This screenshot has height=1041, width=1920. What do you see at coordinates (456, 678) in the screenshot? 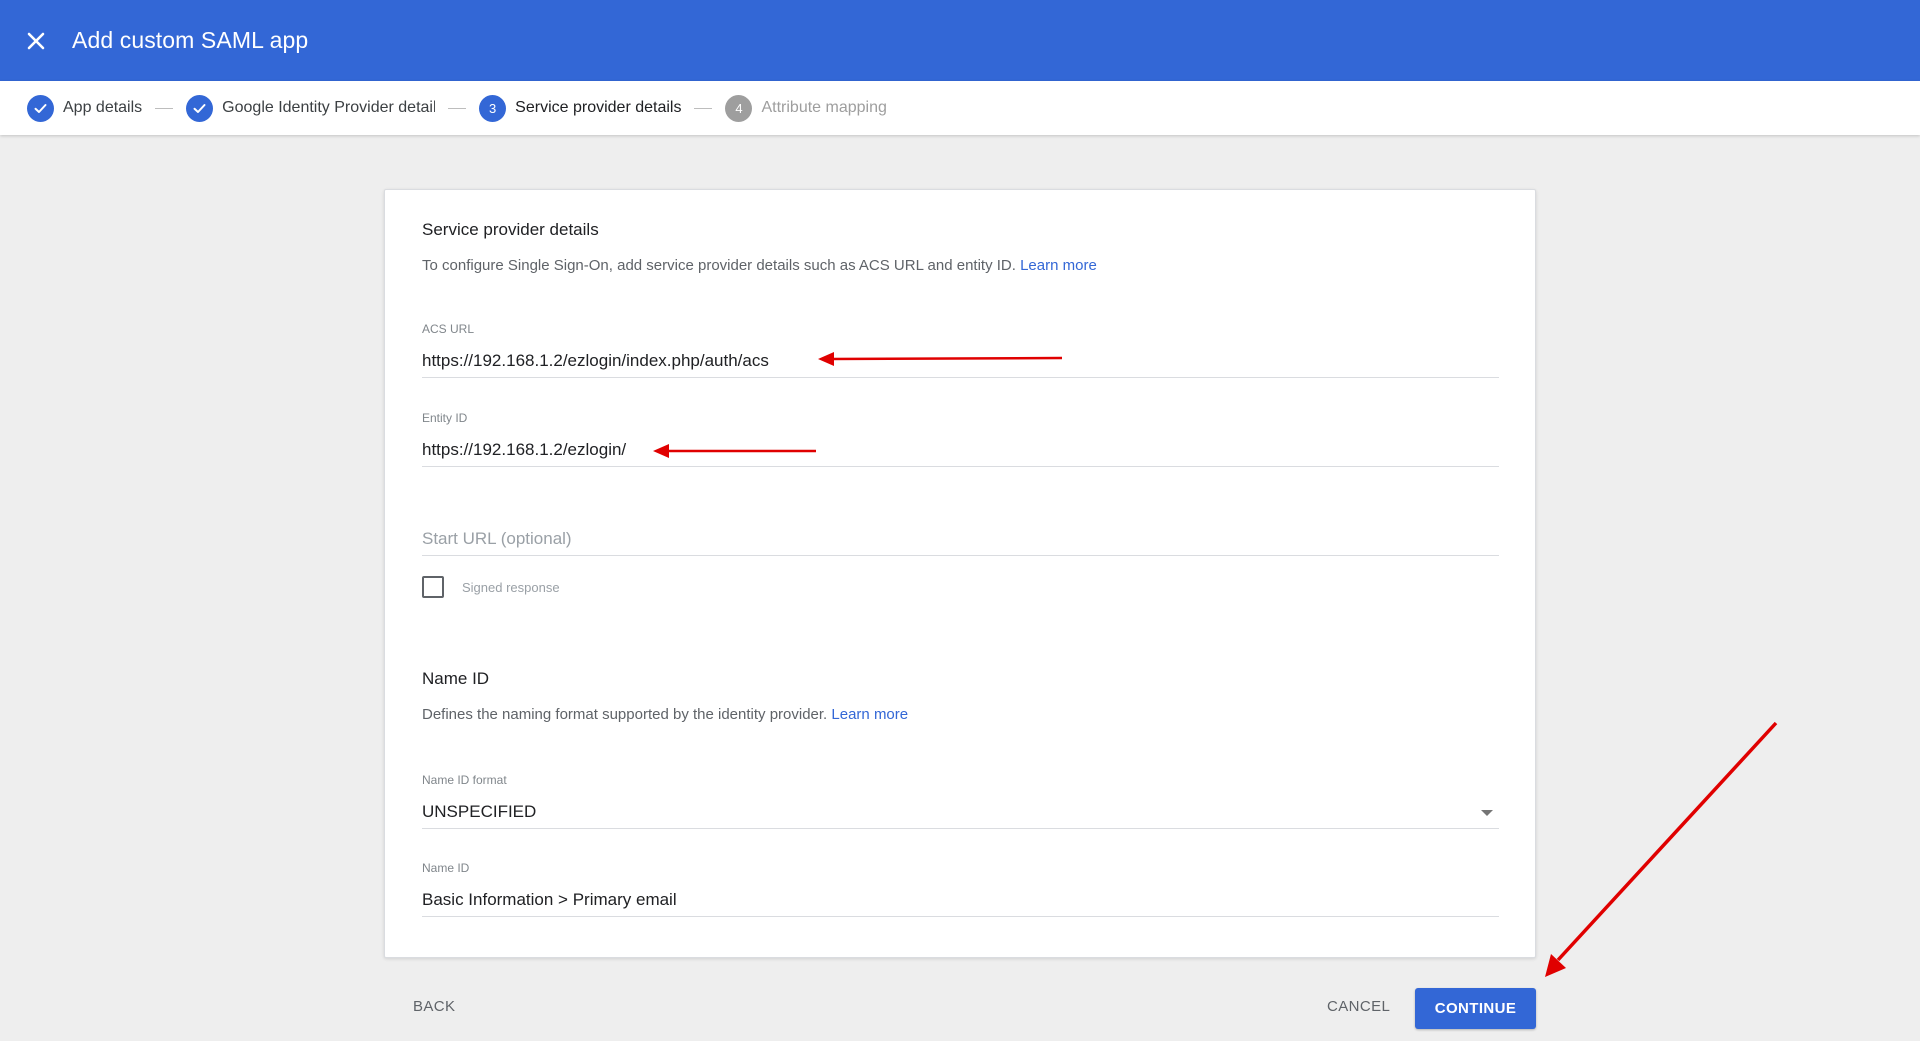
I see `name-id-title: Name ID` at bounding box center [456, 678].